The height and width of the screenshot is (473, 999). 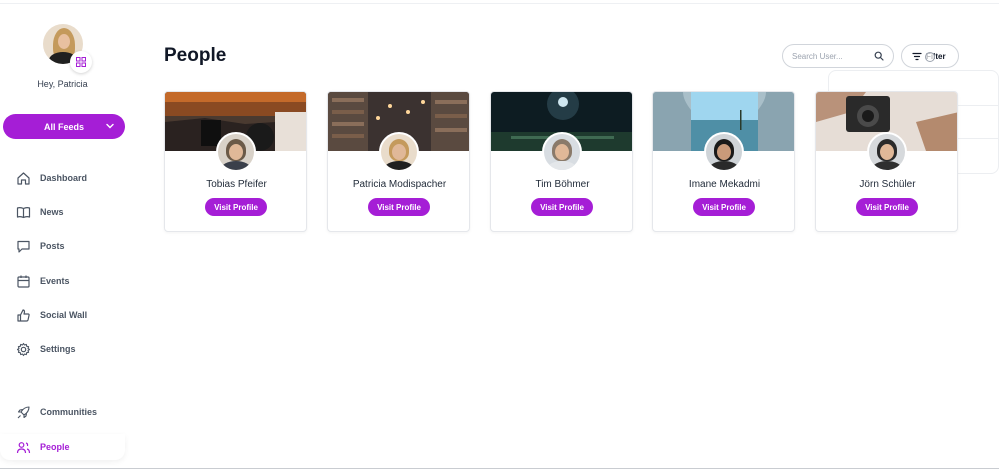 What do you see at coordinates (562, 184) in the screenshot?
I see `person-name: Tim Böhmer` at bounding box center [562, 184].